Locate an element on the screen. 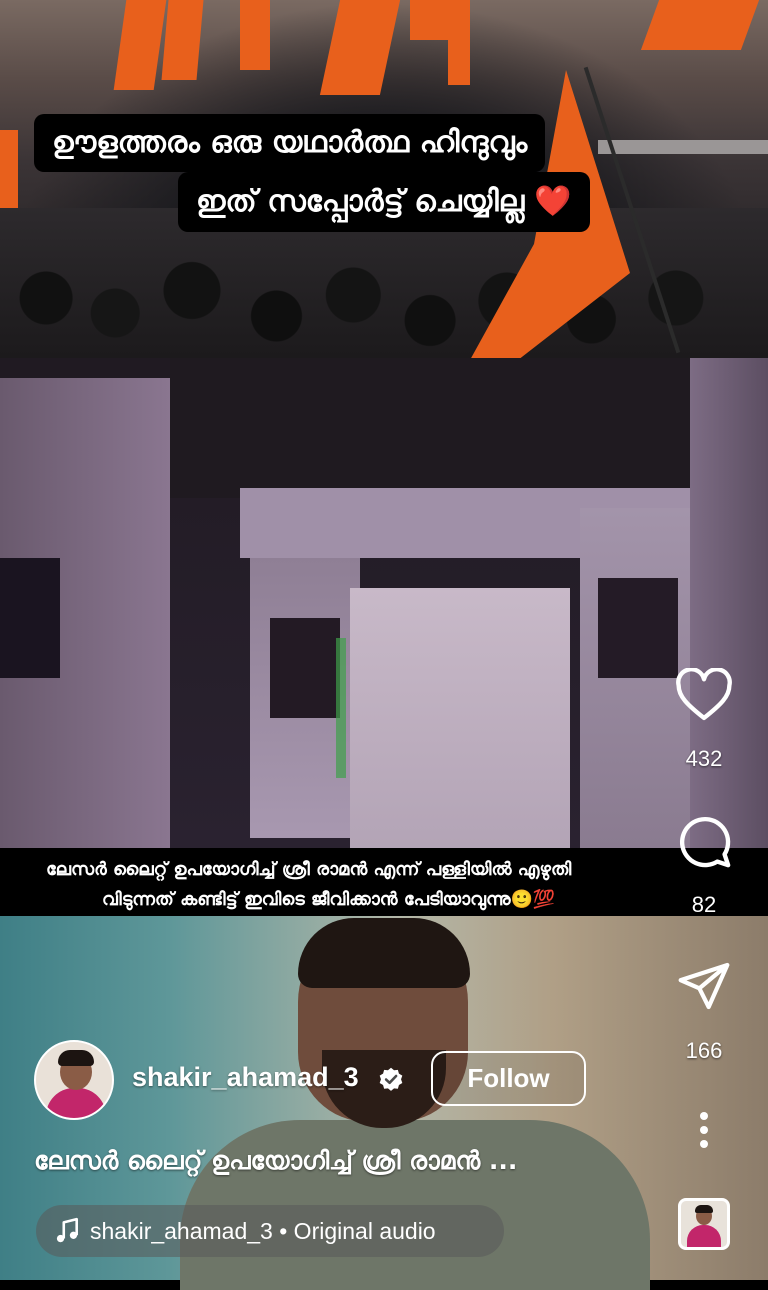 Image resolution: width=768 pixels, height=1290 pixels. comment-icon is located at coordinates (705, 842).